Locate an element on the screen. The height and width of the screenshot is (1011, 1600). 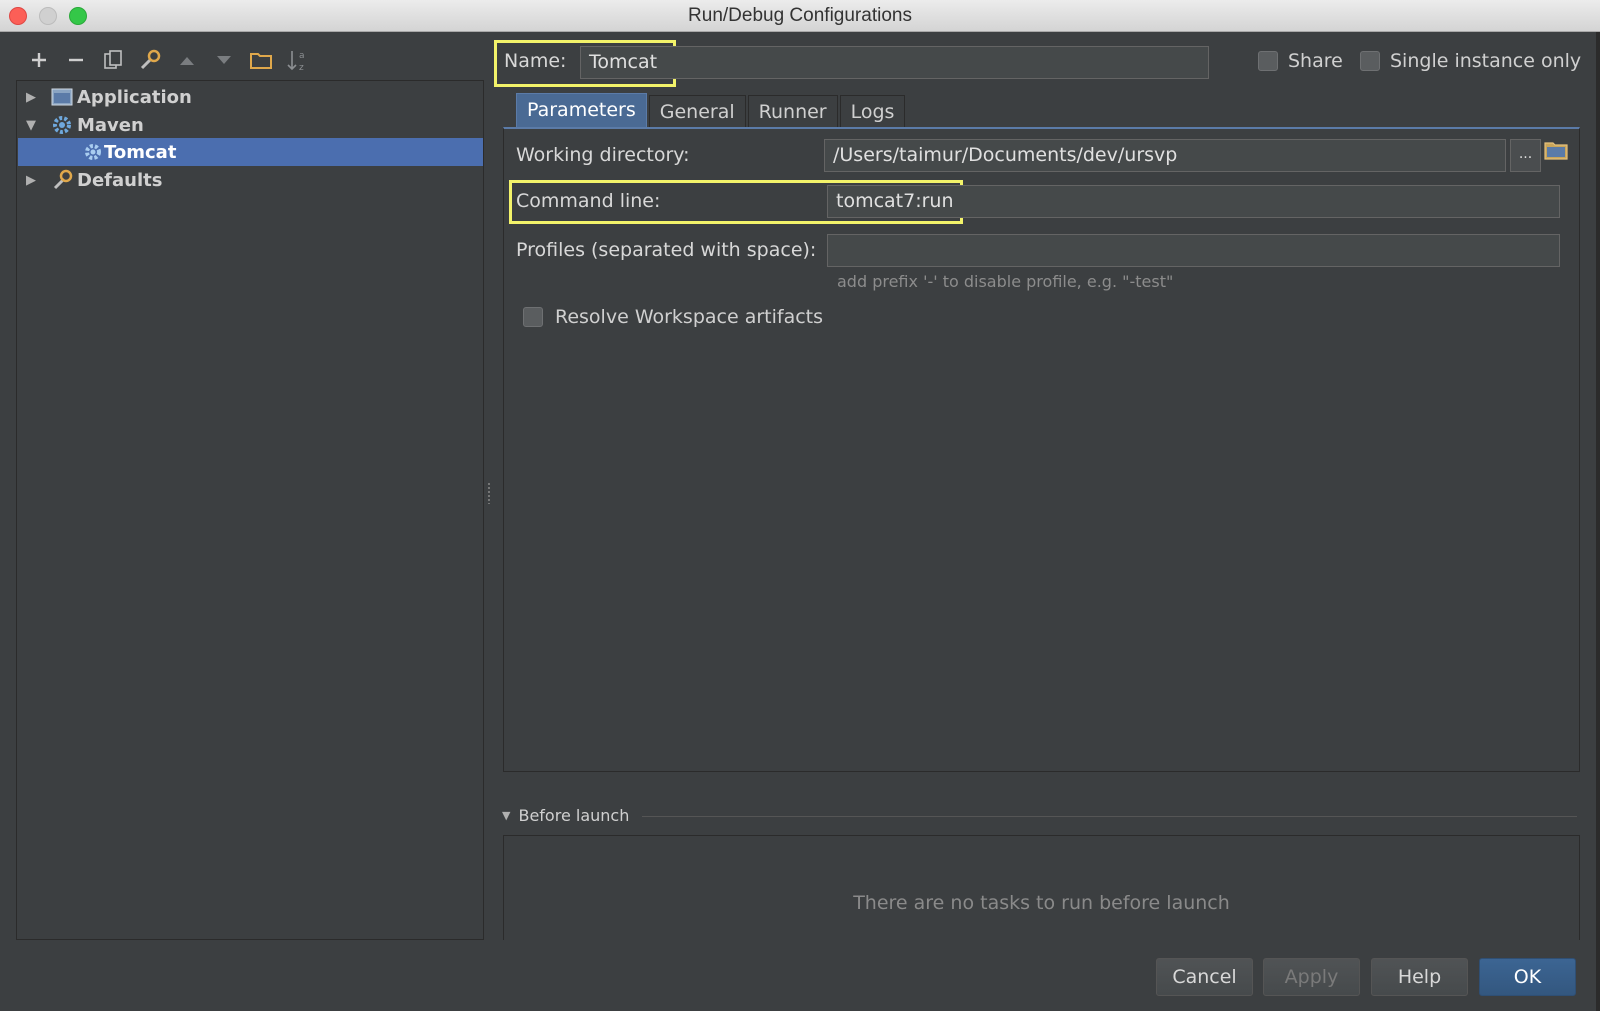
svg-text: a is located at coordinates (302, 56).